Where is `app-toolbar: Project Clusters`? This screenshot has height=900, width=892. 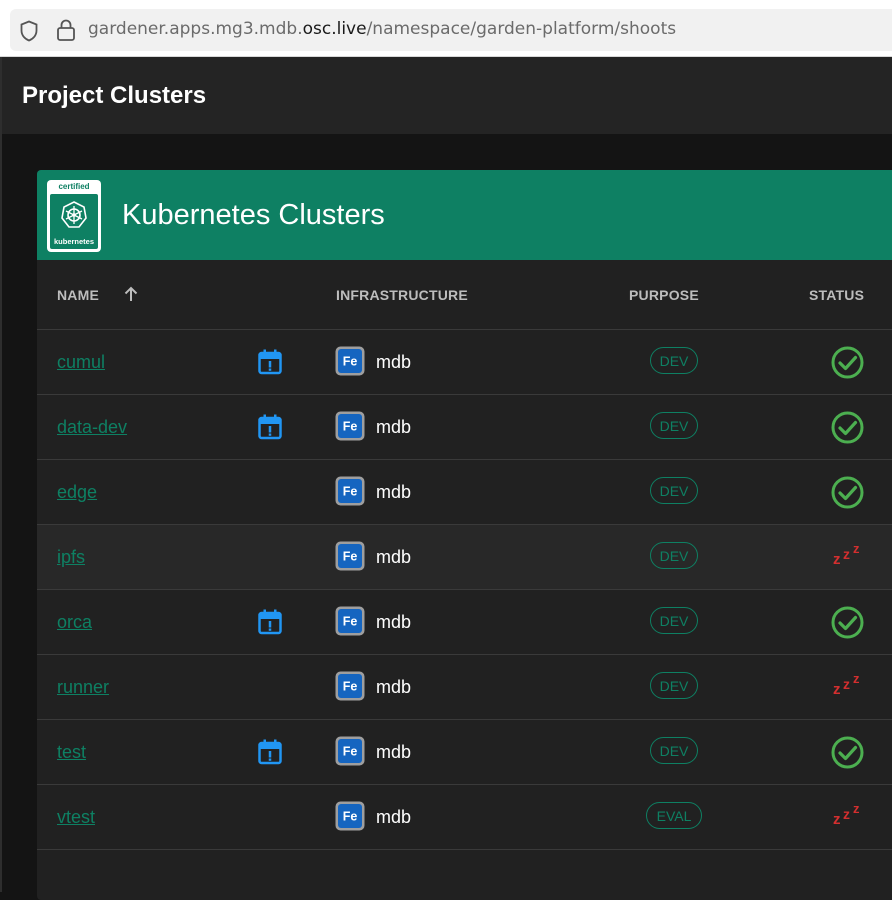 app-toolbar: Project Clusters is located at coordinates (447, 95).